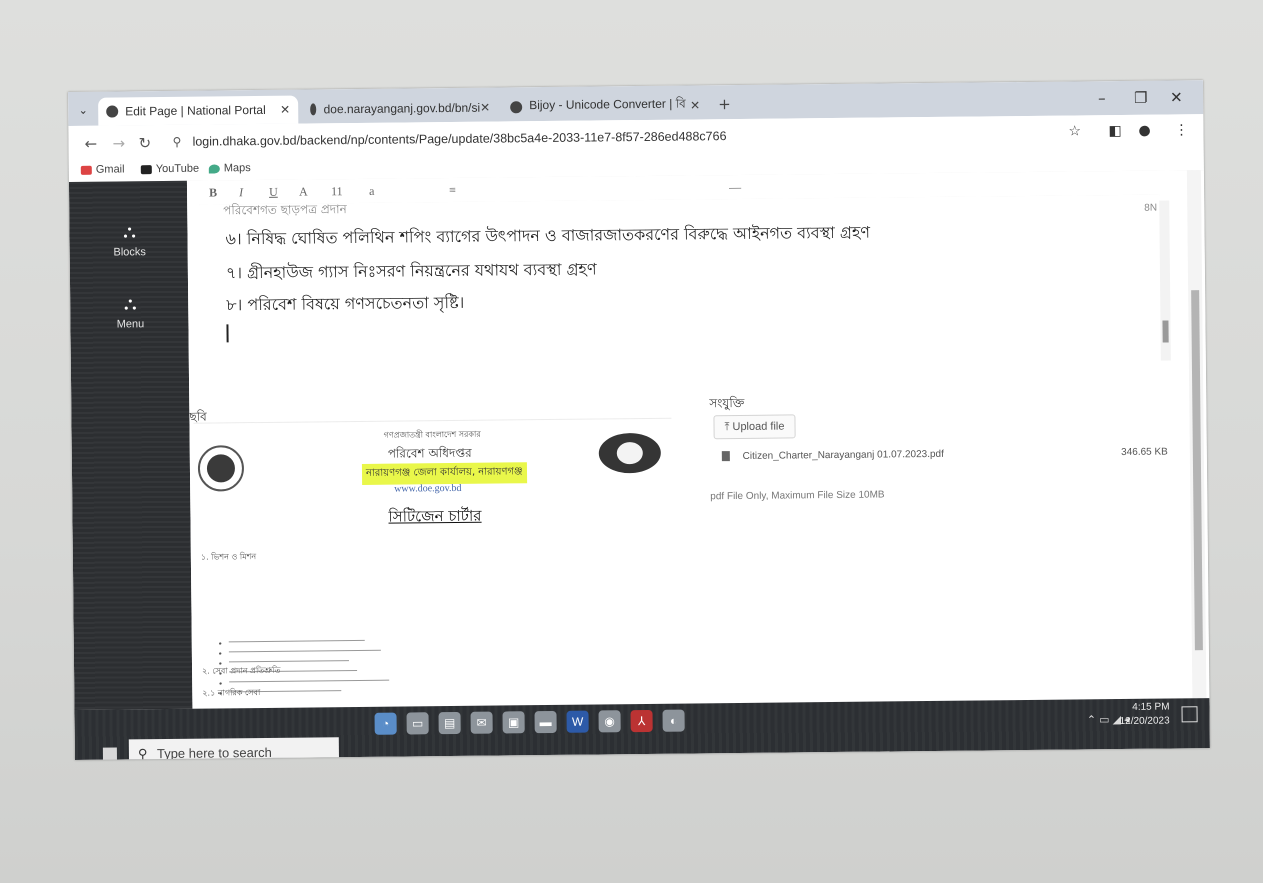  I want to click on bookmark-label: Maps, so click(237, 168).